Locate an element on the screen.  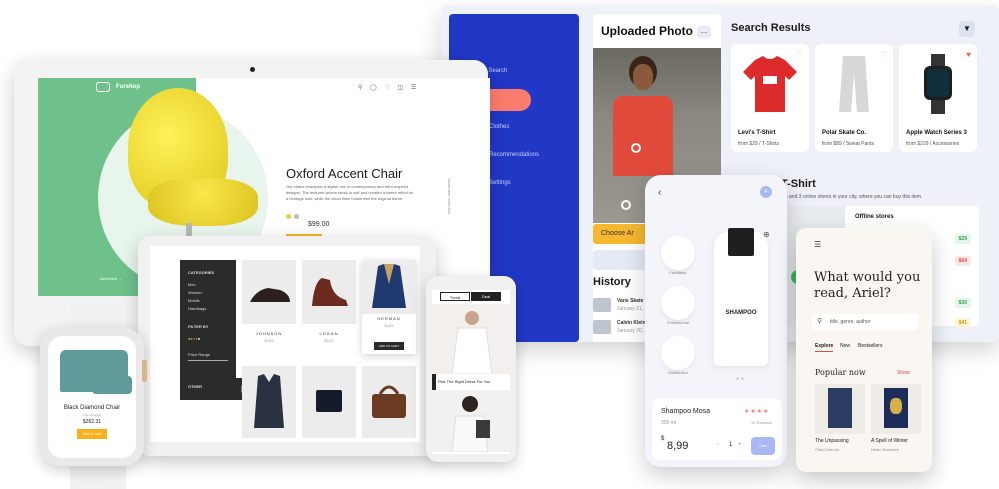
shoe-image is located at coordinates (270, 295).